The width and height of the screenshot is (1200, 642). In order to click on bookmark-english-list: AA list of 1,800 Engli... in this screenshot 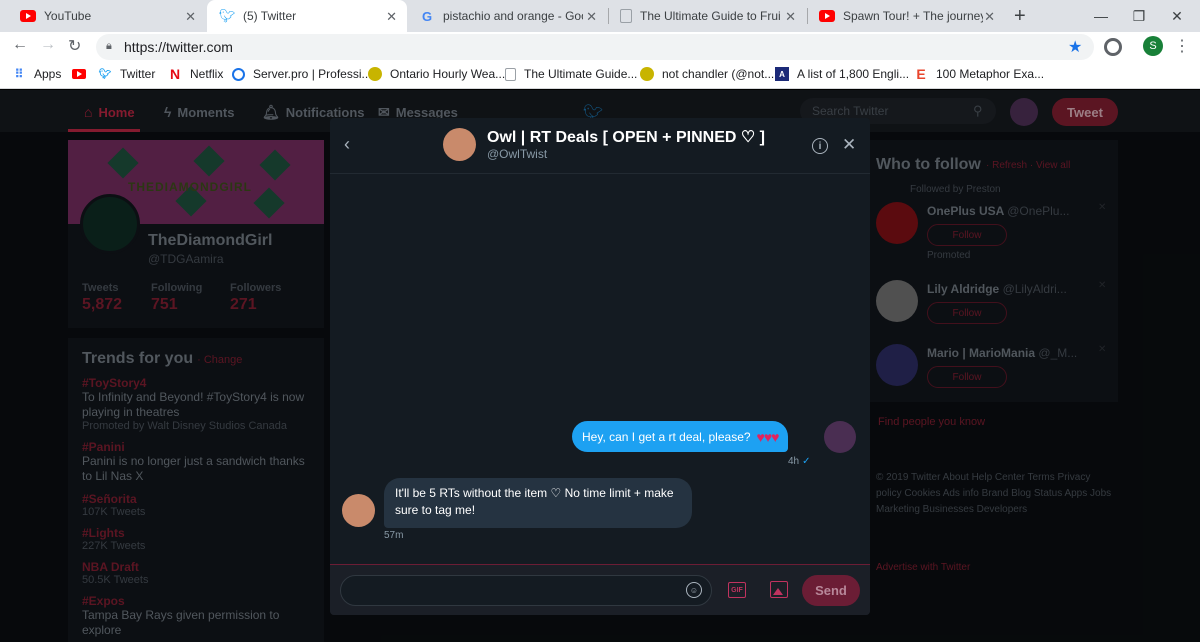, I will do `click(842, 74)`.